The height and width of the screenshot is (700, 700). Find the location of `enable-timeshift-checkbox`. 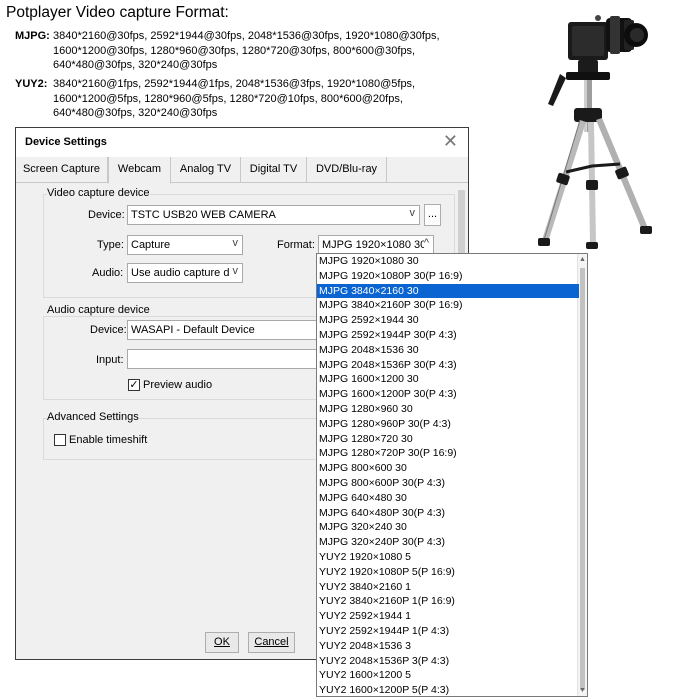

enable-timeshift-checkbox is located at coordinates (60, 440).